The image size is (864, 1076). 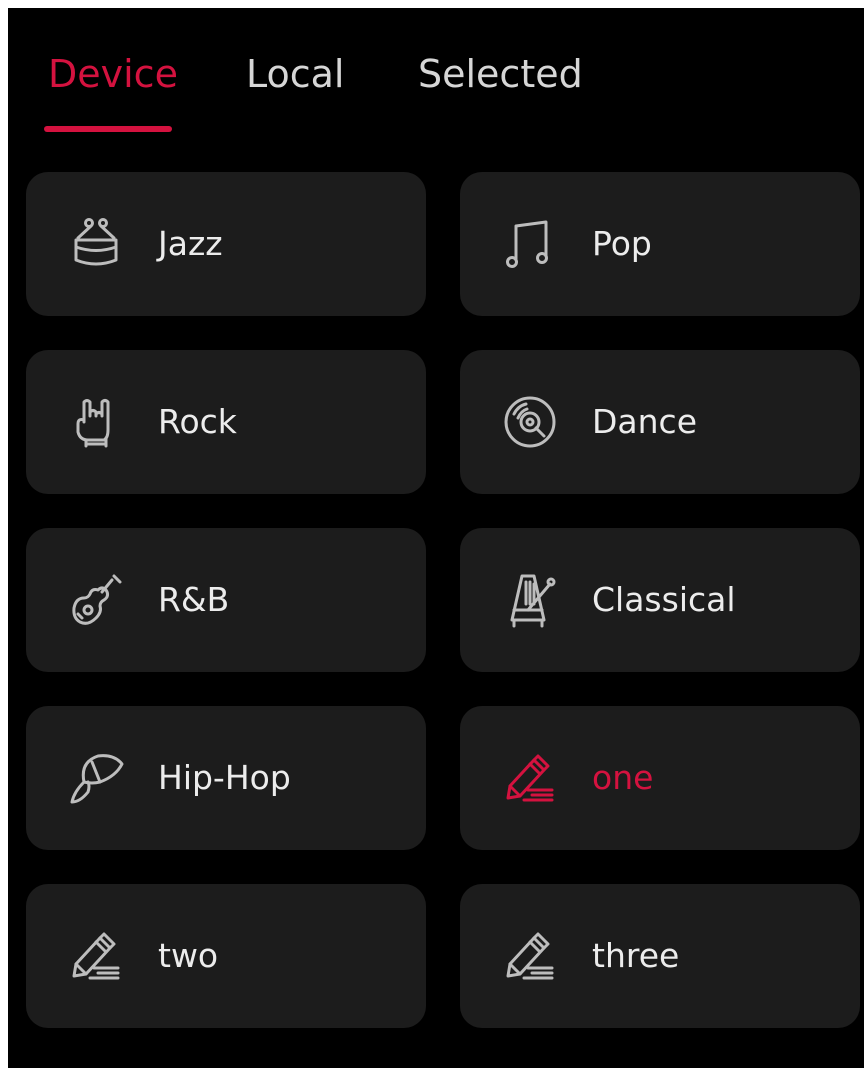 What do you see at coordinates (96, 778) in the screenshot?
I see `cap-icon` at bounding box center [96, 778].